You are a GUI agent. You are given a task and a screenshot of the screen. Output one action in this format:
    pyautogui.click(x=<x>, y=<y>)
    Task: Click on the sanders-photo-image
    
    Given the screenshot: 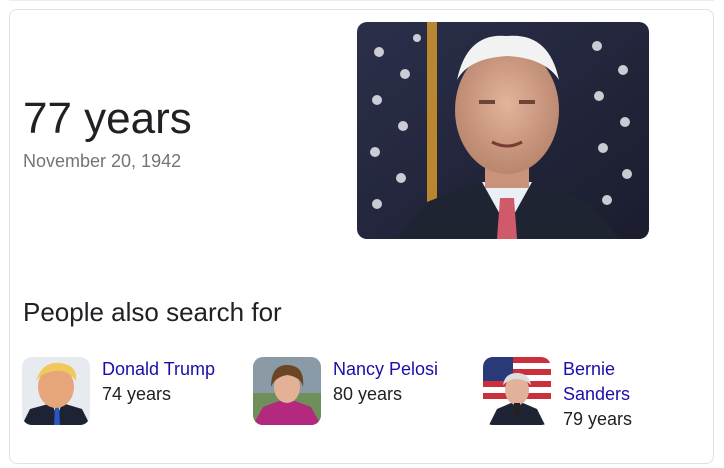 What is the action you would take?
    pyautogui.click(x=517, y=391)
    